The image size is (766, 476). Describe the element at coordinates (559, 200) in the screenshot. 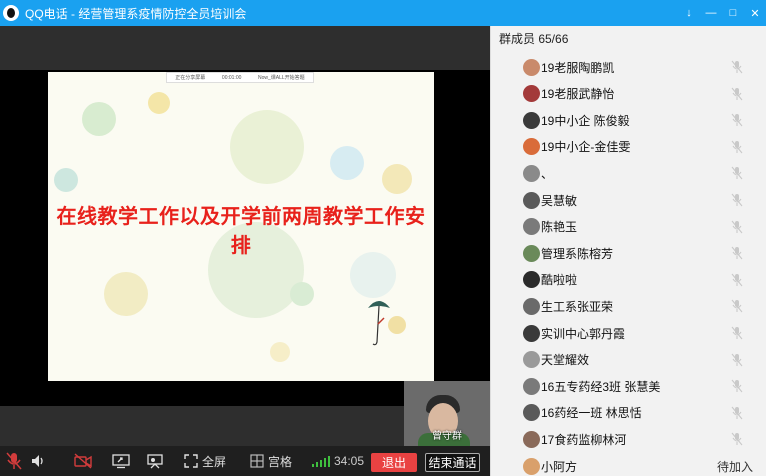

I see `member-name: 吴慧敏` at that location.